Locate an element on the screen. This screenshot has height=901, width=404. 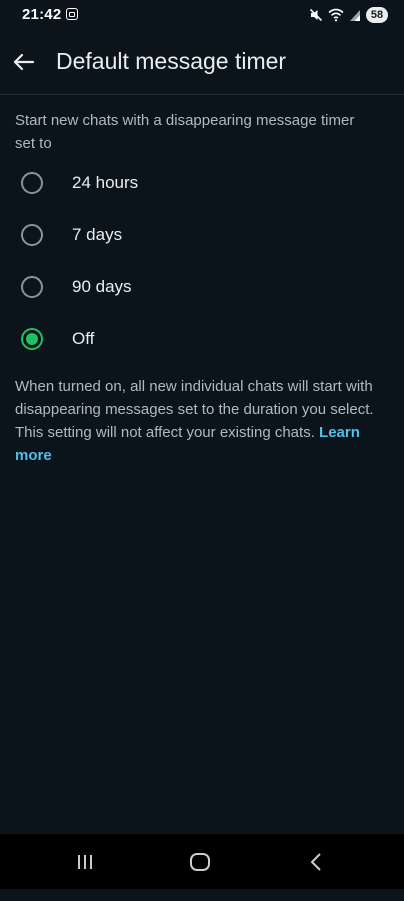
option-label: 90 days is located at coordinates (102, 286).